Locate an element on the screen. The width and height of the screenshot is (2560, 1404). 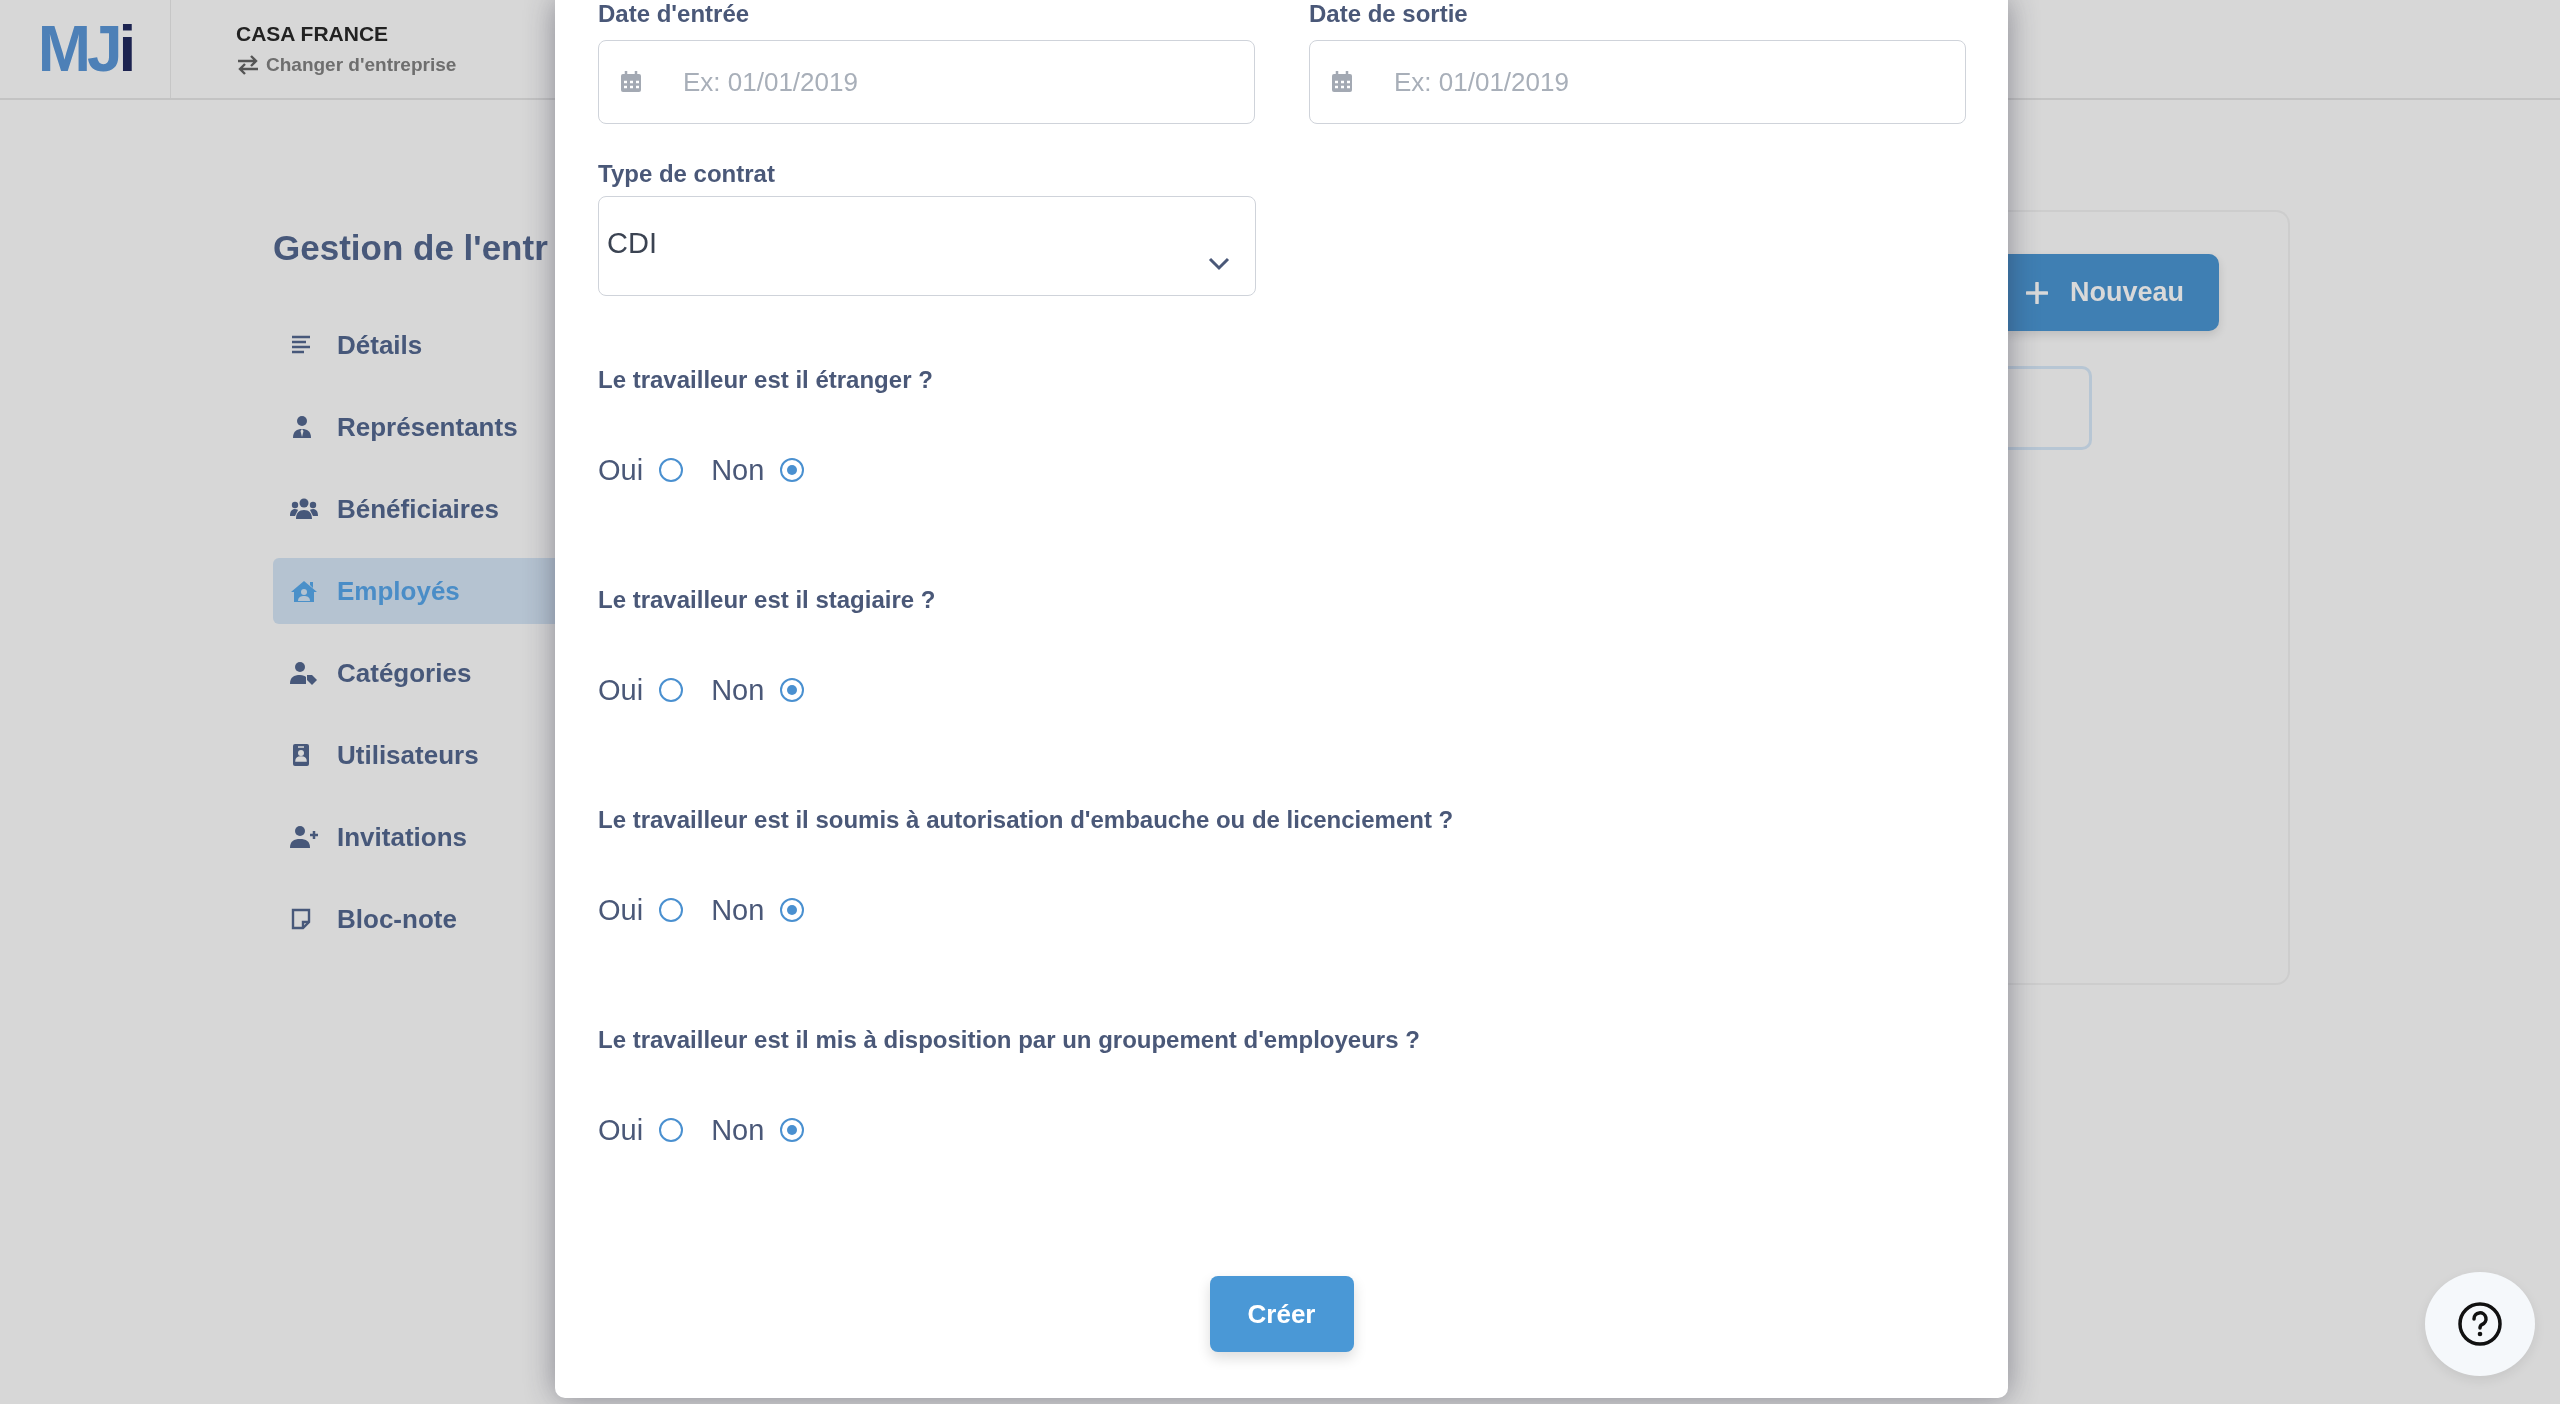
new-button: Nouveau is located at coordinates (2113, 292).